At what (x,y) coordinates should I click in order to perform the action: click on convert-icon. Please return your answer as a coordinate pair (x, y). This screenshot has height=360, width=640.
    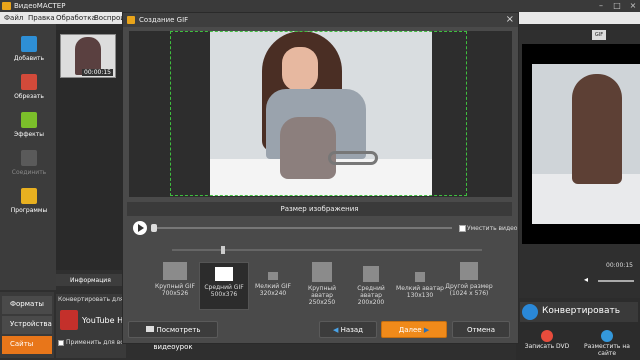
    Looking at the image, I should click on (530, 312).